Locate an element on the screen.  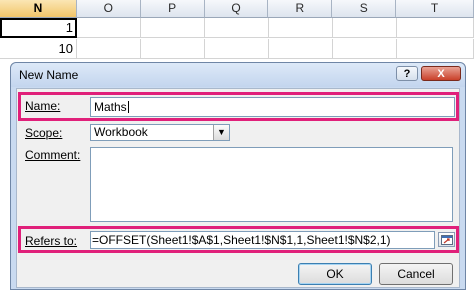
cancel-button: Cancel is located at coordinates (416, 274).